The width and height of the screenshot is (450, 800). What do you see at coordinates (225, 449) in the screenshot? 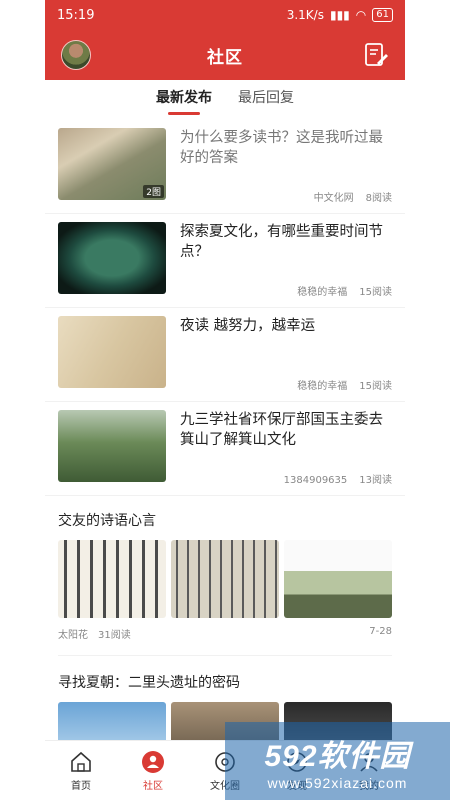
I see `article-item: 九三学社省环保厅部国玉主委去箕山了解箕山文化 1384909635 13阅读` at bounding box center [225, 449].